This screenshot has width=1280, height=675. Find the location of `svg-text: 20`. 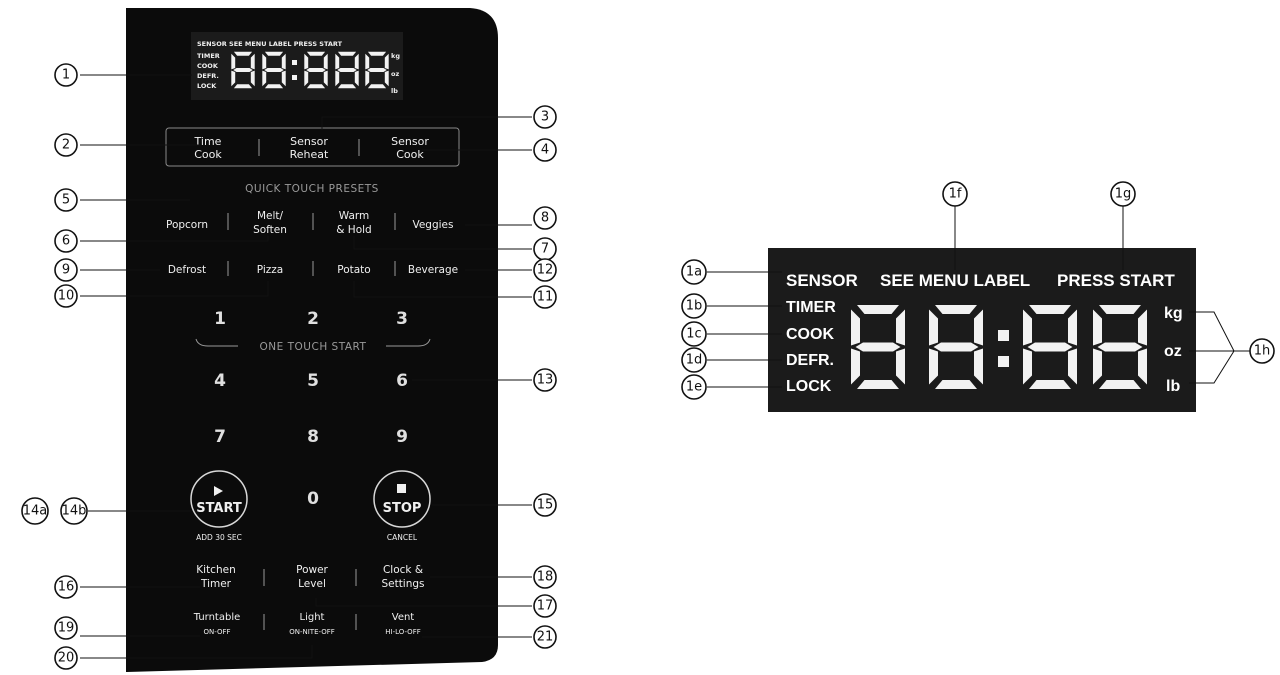

svg-text: 20 is located at coordinates (66, 658).